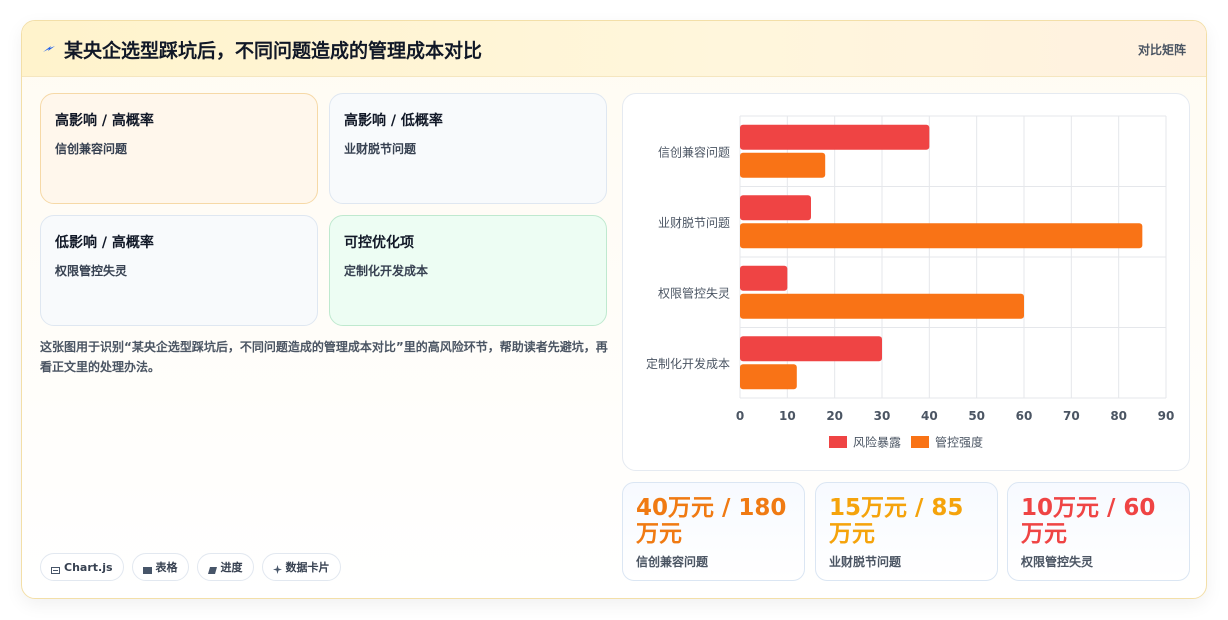 This screenshot has width=1228, height=620. Describe the element at coordinates (104, 121) in the screenshot. I see `quadrant-title: 高影响 / 高概率` at that location.